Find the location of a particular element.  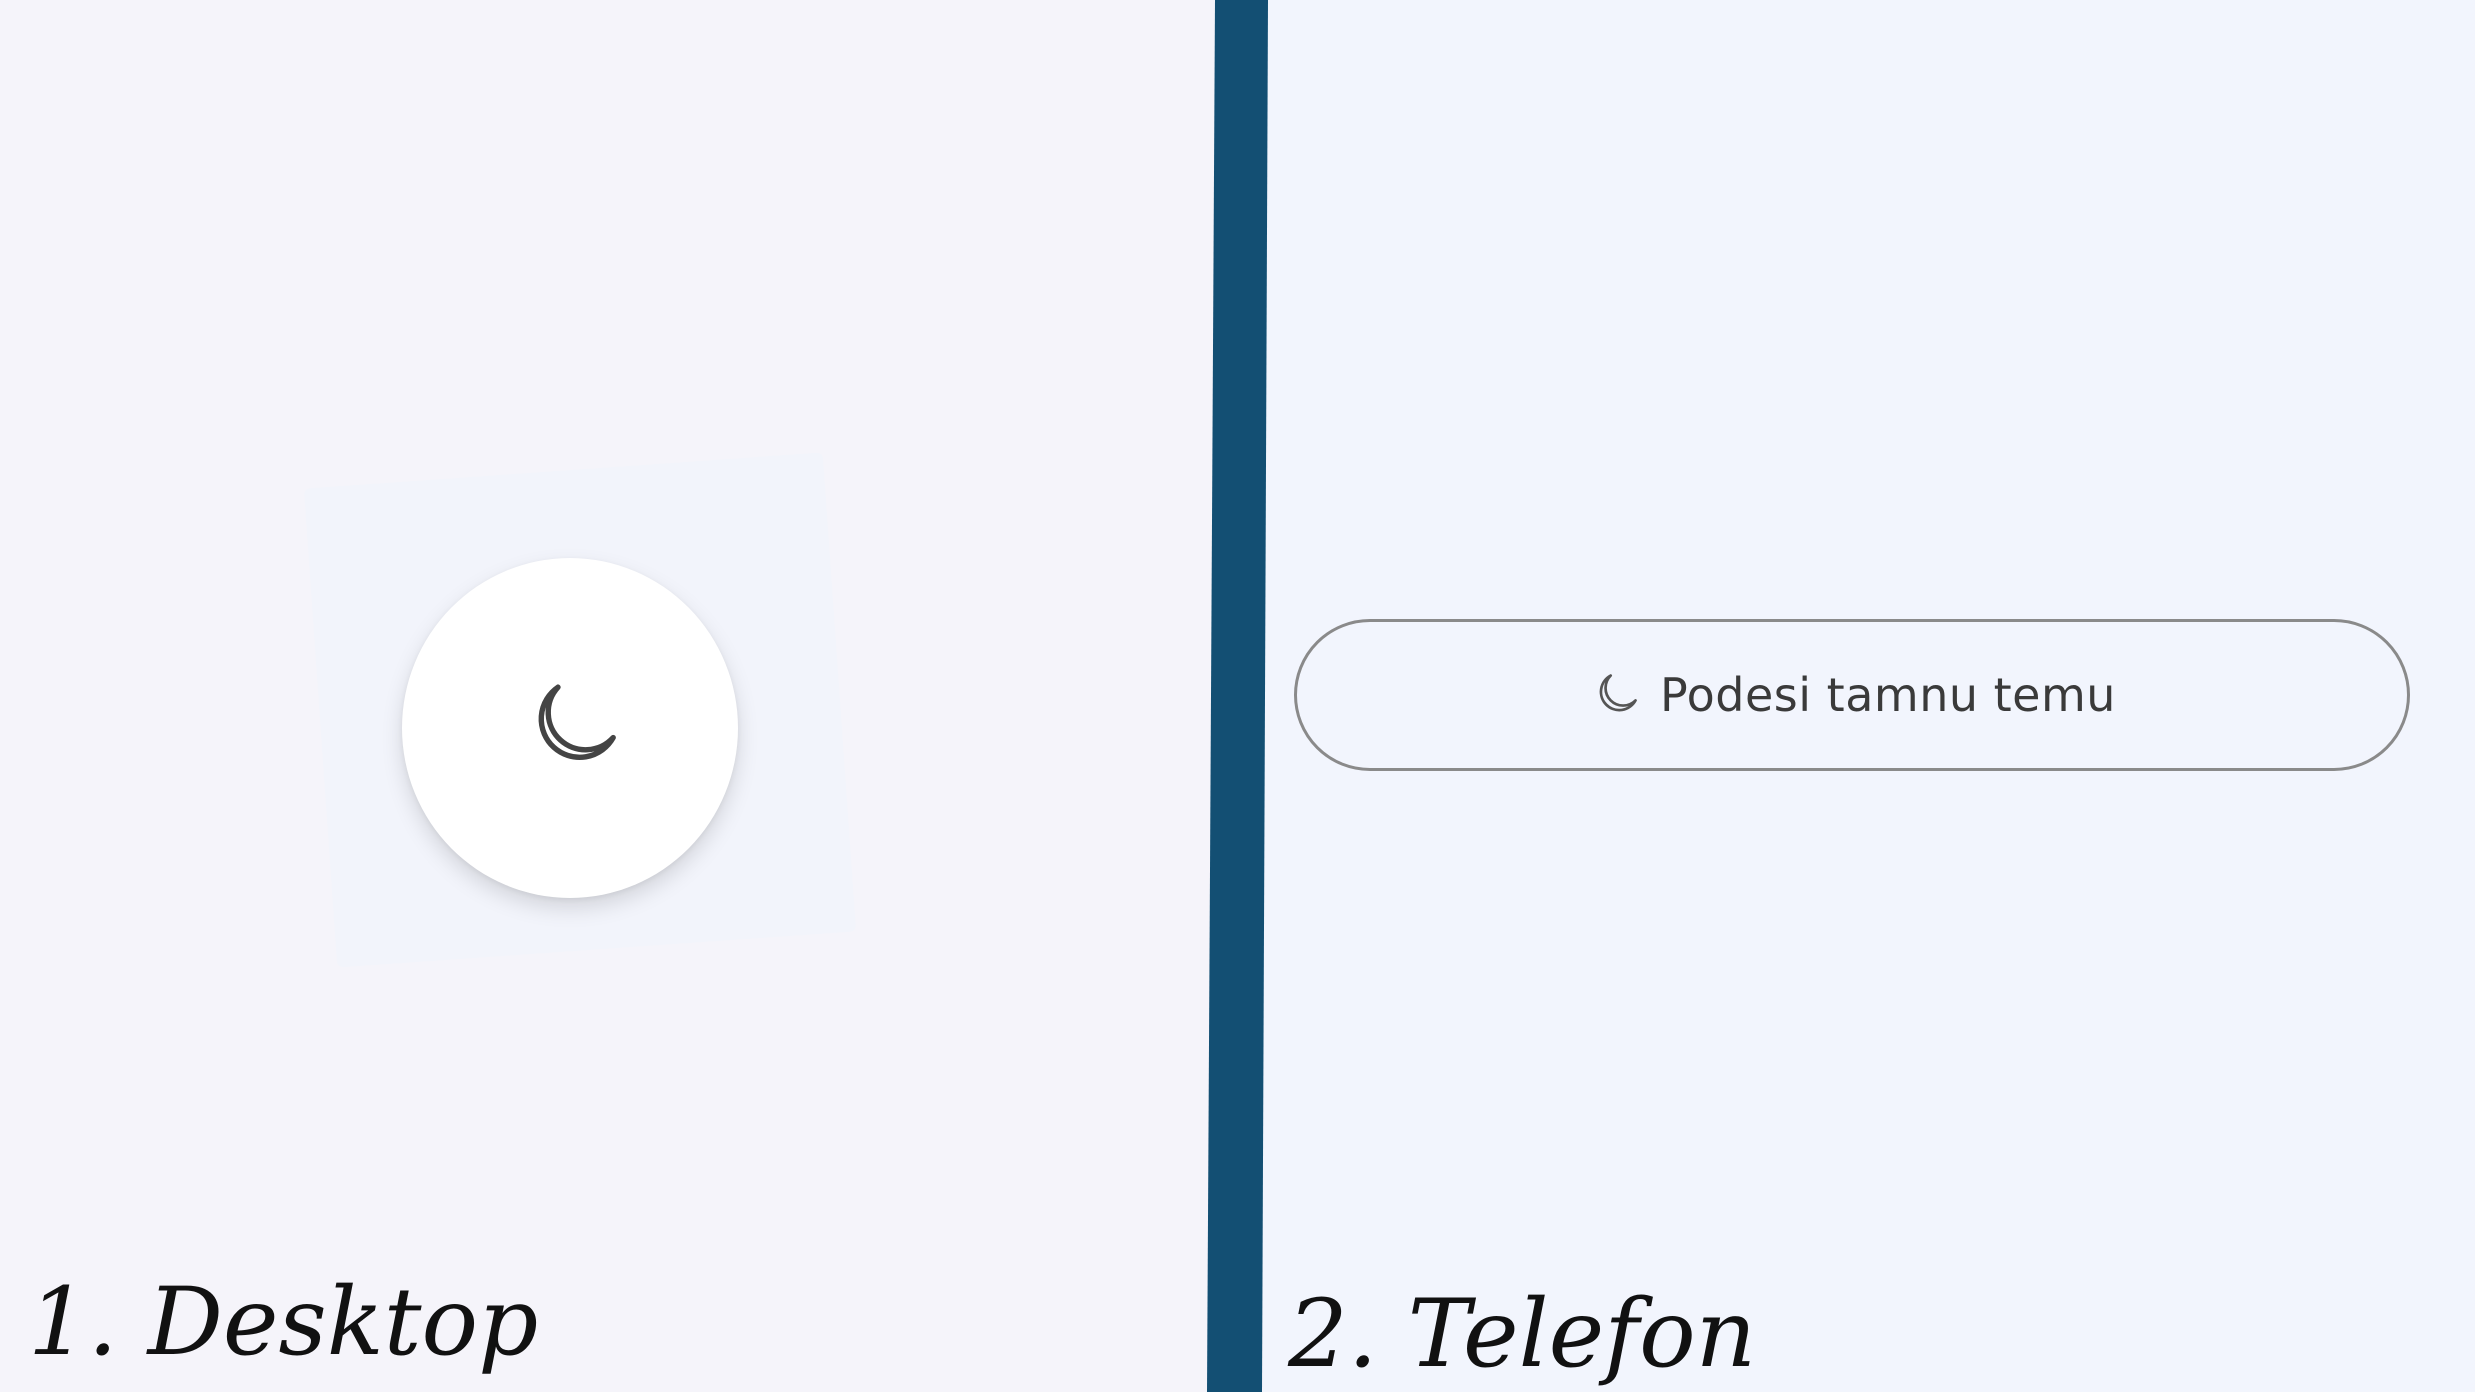

phone-caption: 2. Telefon is located at coordinates (1522, 1334).